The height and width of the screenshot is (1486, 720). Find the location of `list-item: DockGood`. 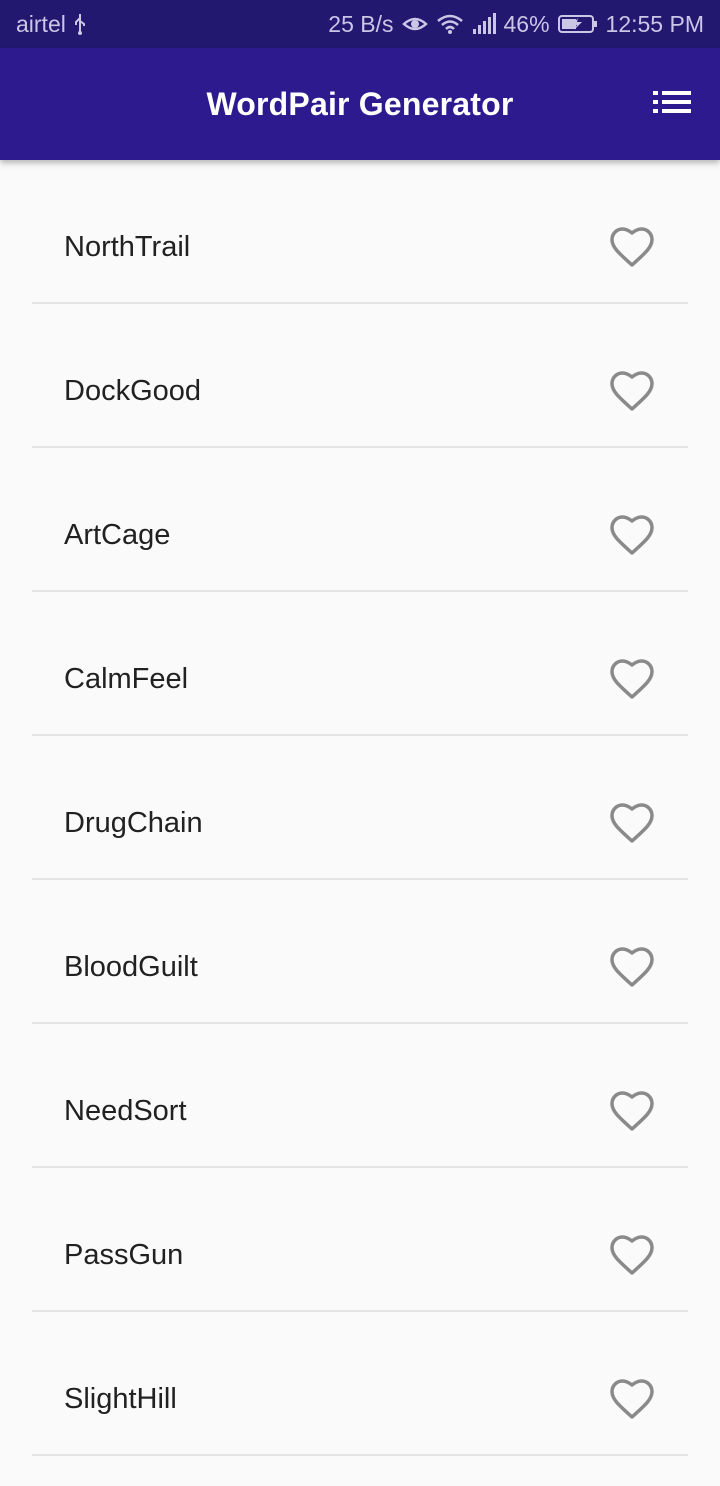

list-item: DockGood is located at coordinates (360, 376).